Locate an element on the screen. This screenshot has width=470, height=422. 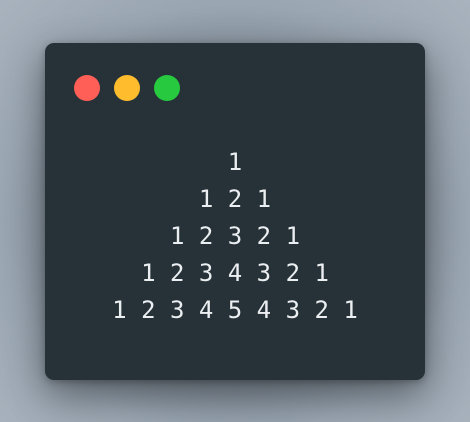
window-controls is located at coordinates (127, 88).